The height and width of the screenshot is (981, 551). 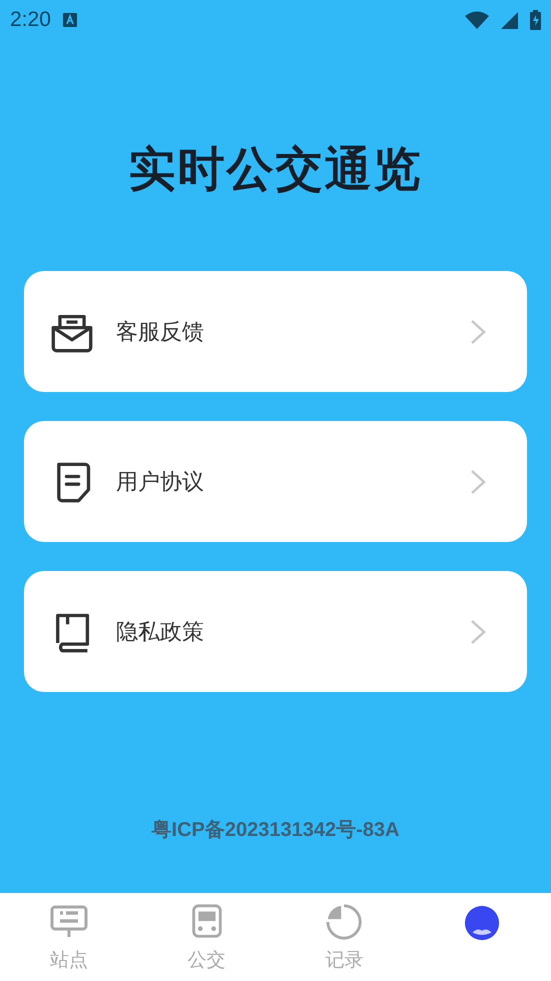 I want to click on menu-label: 用户协议, so click(x=160, y=482).